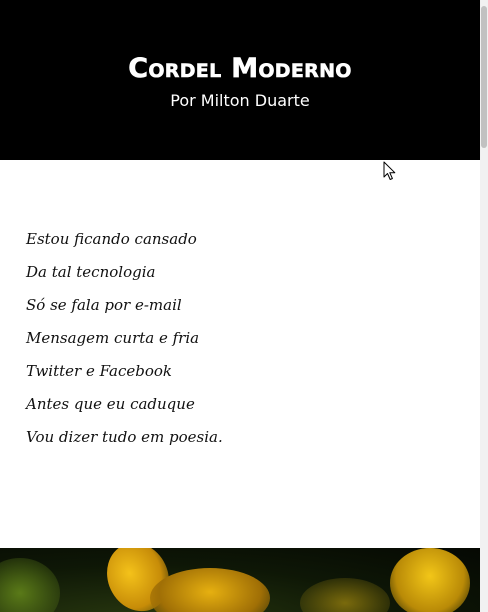  What do you see at coordinates (111, 239) in the screenshot?
I see `poem-line: Estou ficando cansado` at bounding box center [111, 239].